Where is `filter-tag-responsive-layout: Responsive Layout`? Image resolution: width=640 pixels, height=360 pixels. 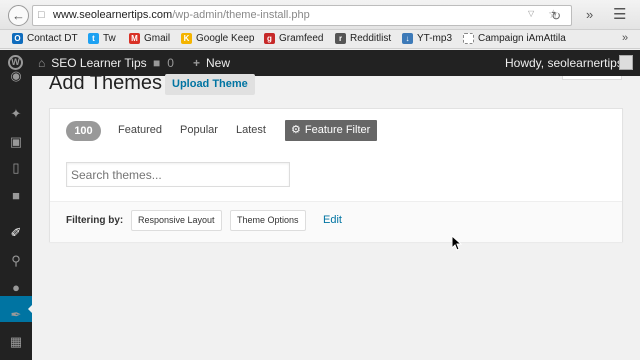
filter-tag-responsive-layout: Responsive Layout is located at coordinates (176, 220).